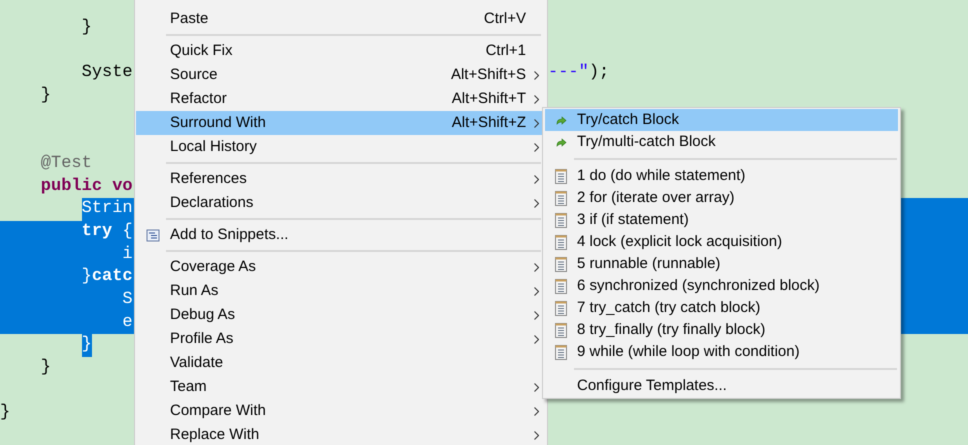 The height and width of the screenshot is (445, 968). Describe the element at coordinates (698, 286) in the screenshot. I see `submenu-label: 6 synchronized (synchronized block)` at that location.